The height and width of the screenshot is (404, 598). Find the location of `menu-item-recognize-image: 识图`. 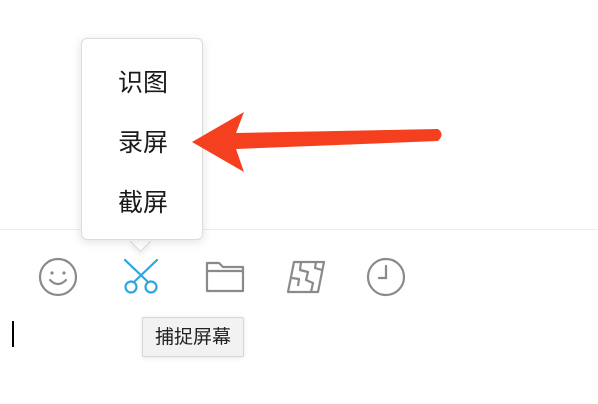

menu-item-recognize-image: 识图 is located at coordinates (143, 83).